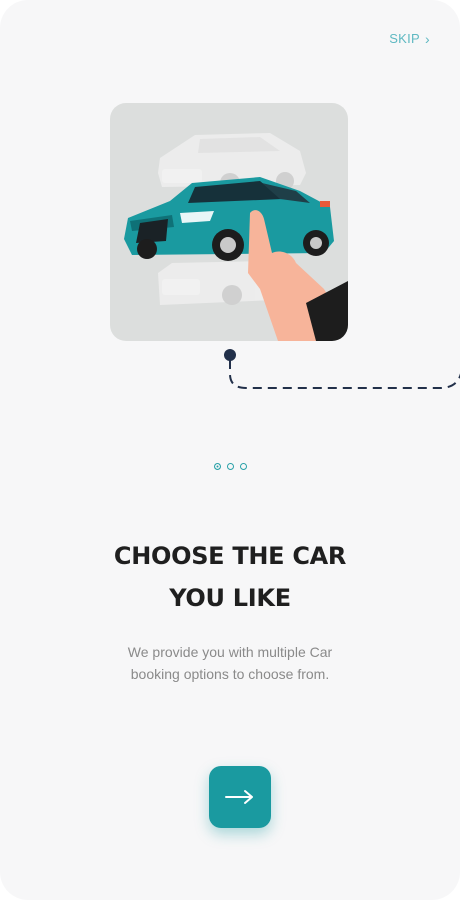 This screenshot has height=900, width=460. What do you see at coordinates (230, 674) in the screenshot?
I see `description-line-2: booking options to choose from.` at bounding box center [230, 674].